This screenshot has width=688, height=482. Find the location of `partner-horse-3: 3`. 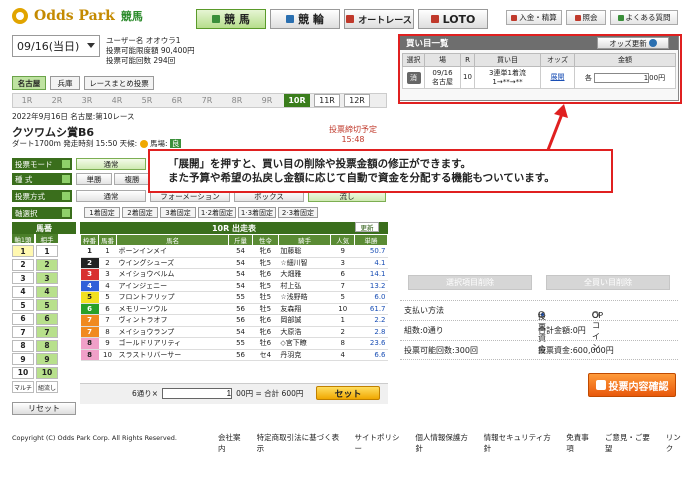

partner-horse-3: 3 is located at coordinates (47, 278).